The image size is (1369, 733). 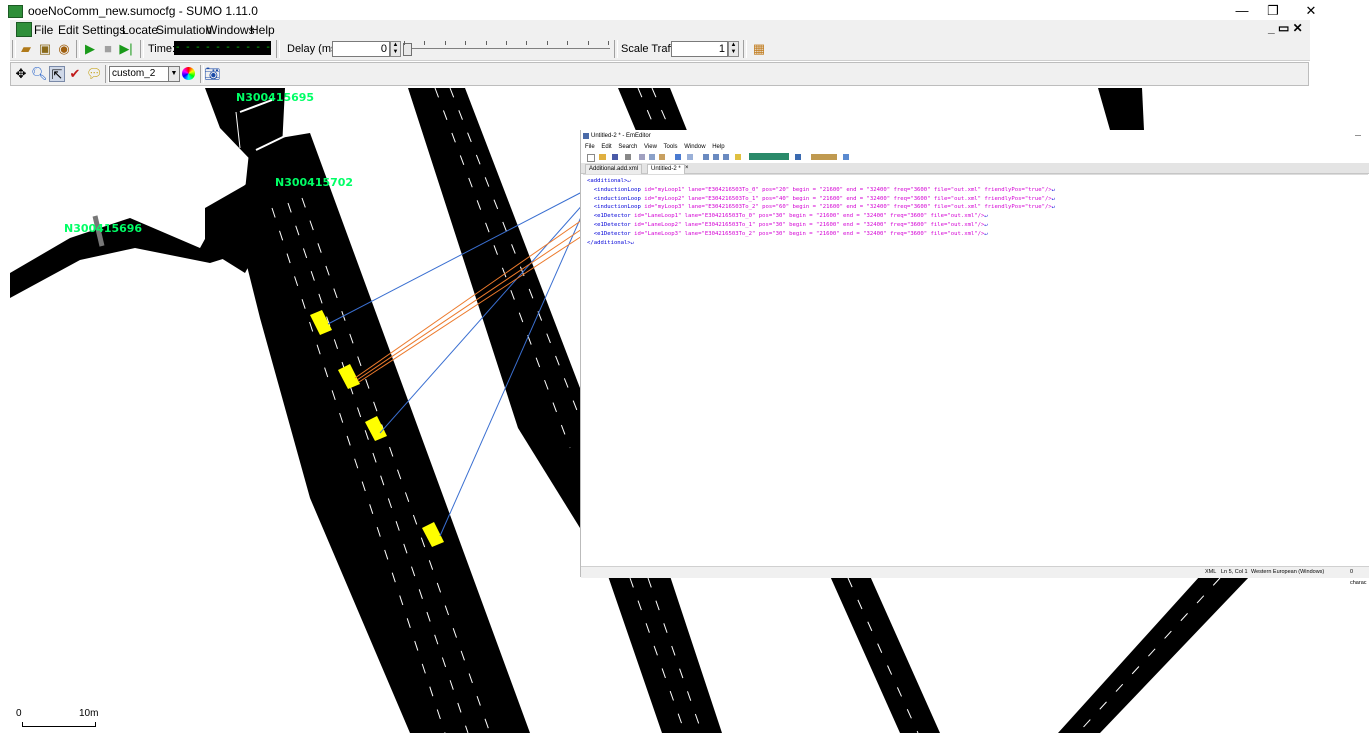 What do you see at coordinates (590, 147) in the screenshot?
I see `editor-menu-file: File` at bounding box center [590, 147].